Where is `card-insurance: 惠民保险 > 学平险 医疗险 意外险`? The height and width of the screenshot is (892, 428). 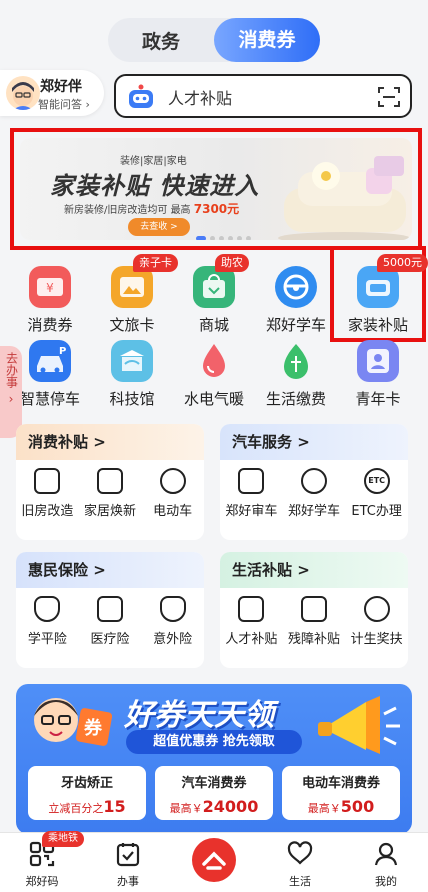 card-insurance: 惠民保险 > 学平险 医疗险 意外险 is located at coordinates (110, 610).